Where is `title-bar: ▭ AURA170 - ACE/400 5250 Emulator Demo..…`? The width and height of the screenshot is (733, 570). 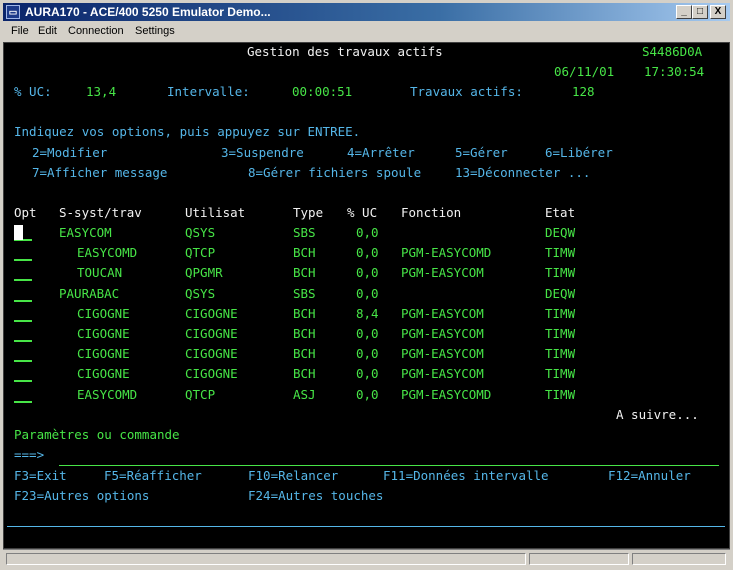 title-bar: ▭ AURA170 - ACE/400 5250 Emulator Demo..… is located at coordinates (366, 12).